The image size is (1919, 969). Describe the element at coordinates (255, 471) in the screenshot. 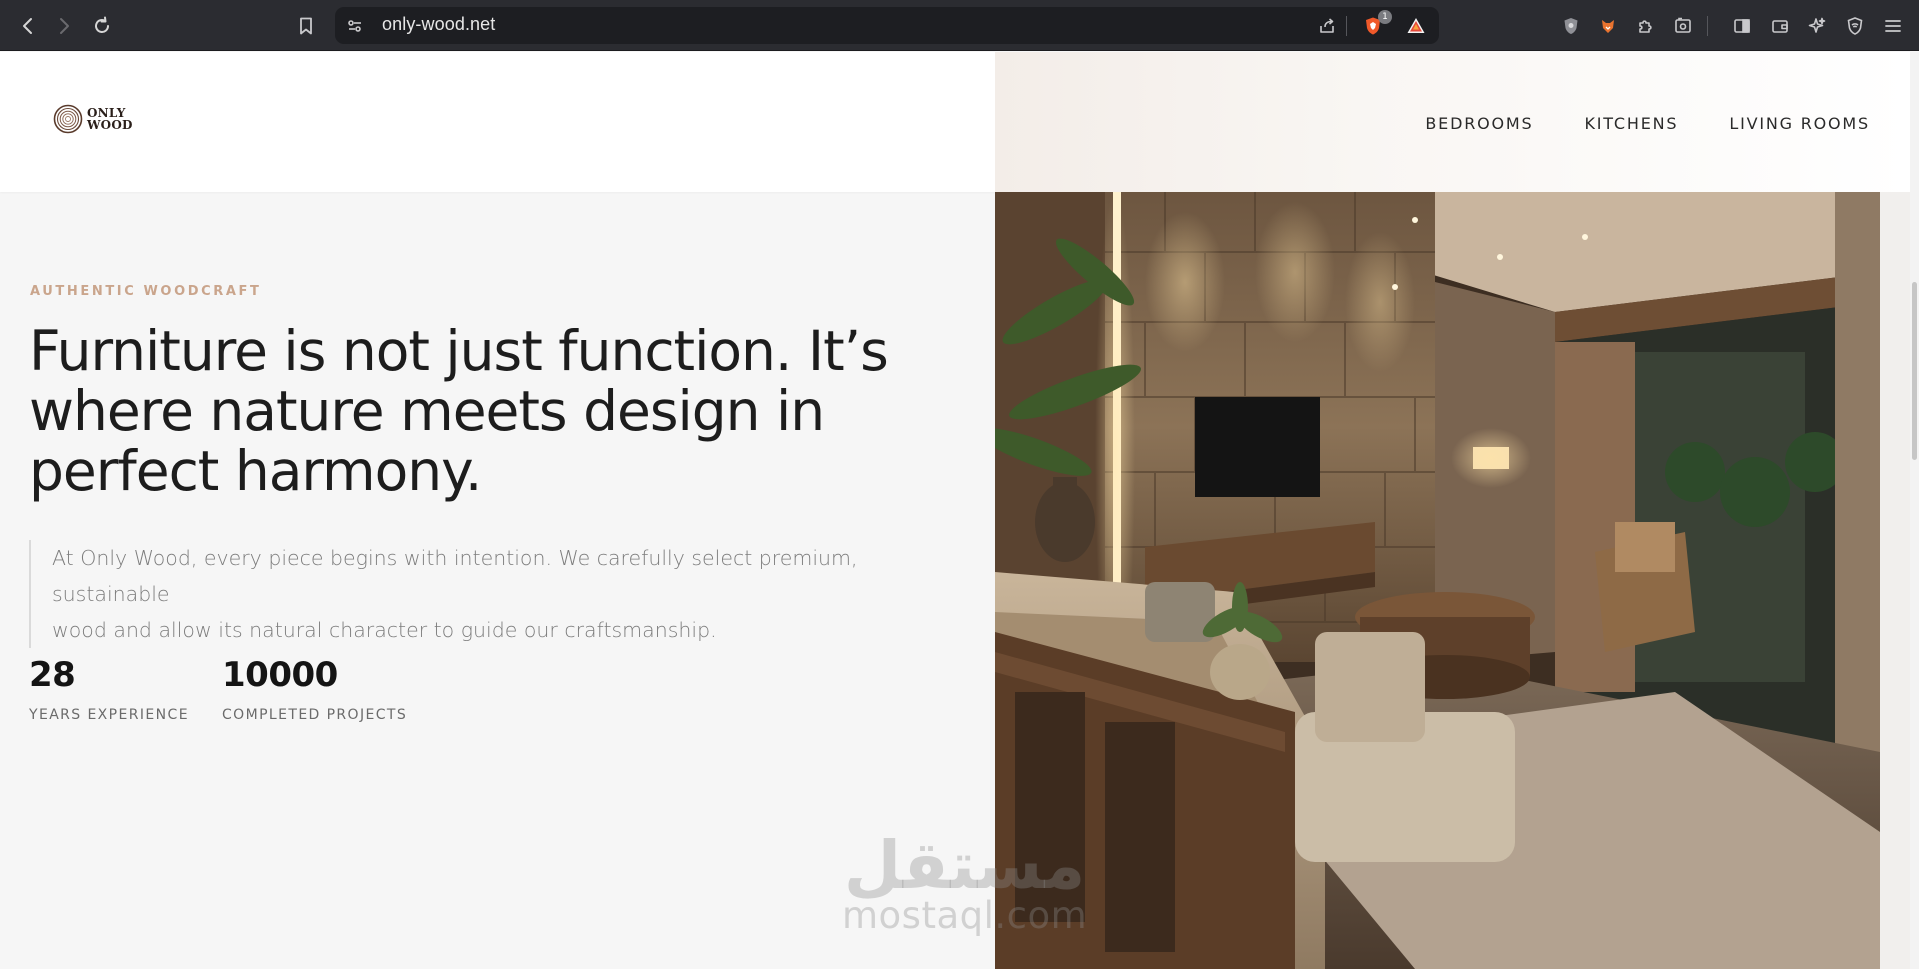

I see `hero-title-line-3: perfect harmony.` at that location.